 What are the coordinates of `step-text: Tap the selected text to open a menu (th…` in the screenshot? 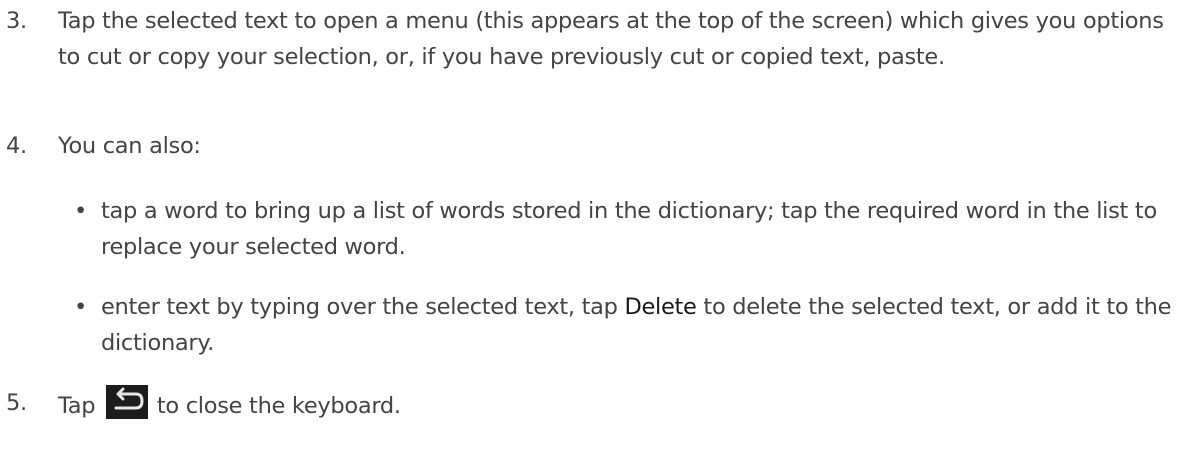 It's located at (611, 39).